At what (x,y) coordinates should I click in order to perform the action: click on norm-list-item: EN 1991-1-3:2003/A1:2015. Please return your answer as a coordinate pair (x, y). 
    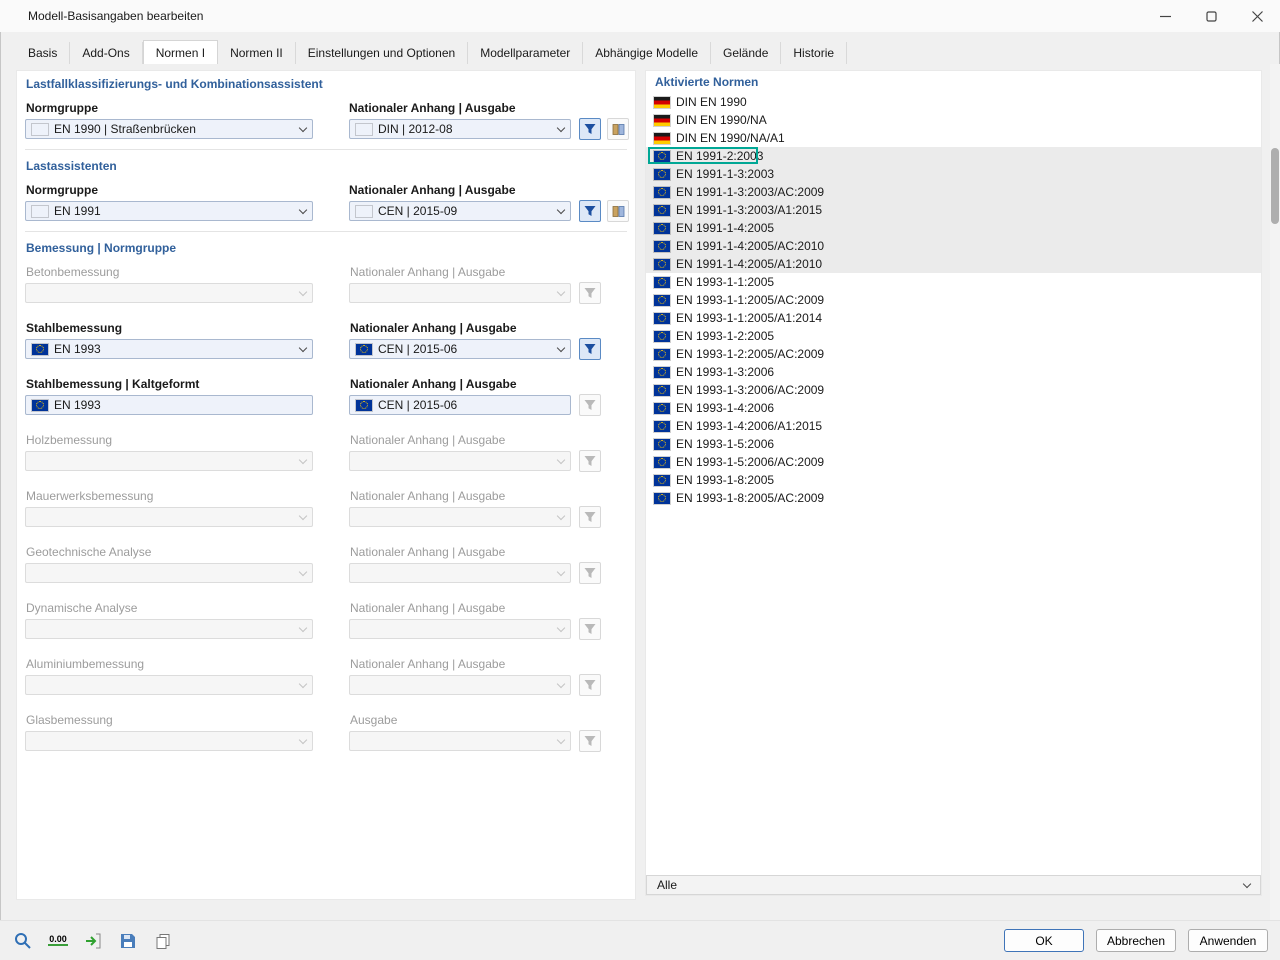
    Looking at the image, I should click on (953, 210).